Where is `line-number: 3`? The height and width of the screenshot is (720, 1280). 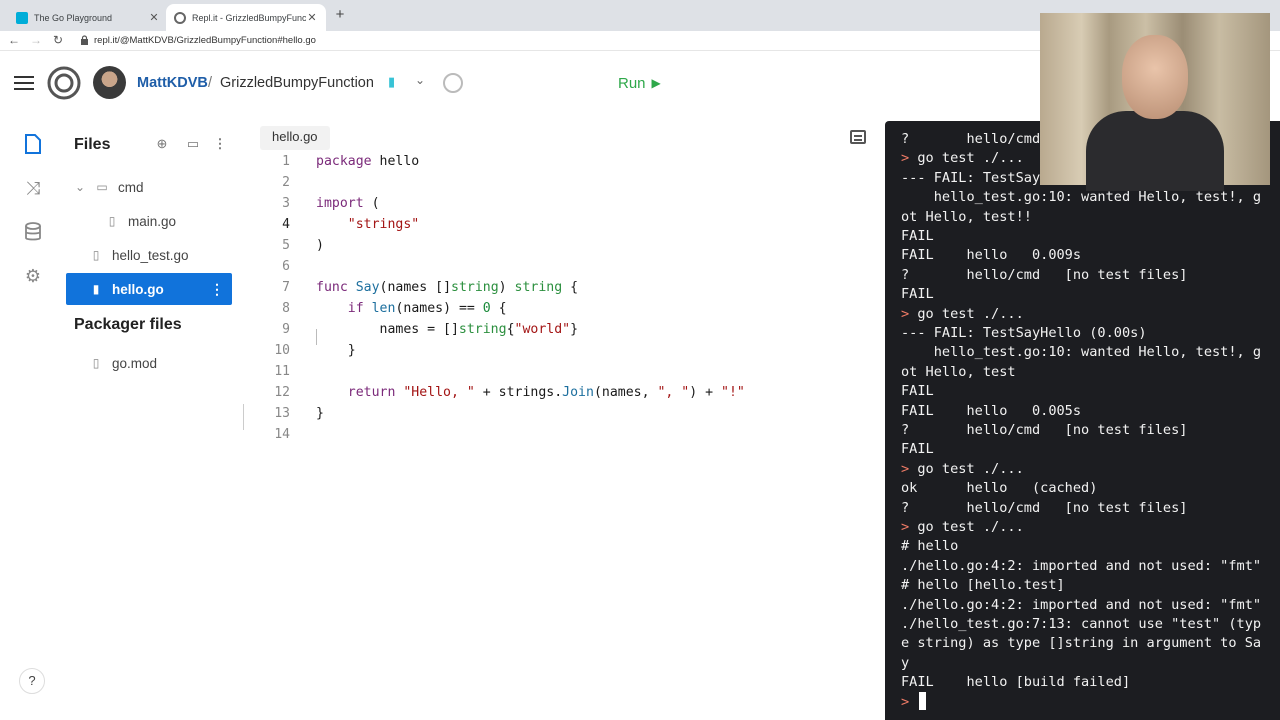
line-number: 3 is located at coordinates (286, 203).